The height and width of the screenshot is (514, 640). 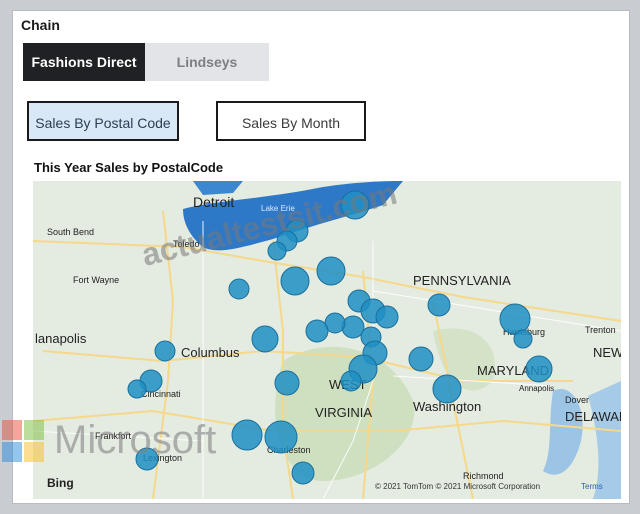 I want to click on sales-by-month-button: Sales By Month, so click(x=291, y=121).